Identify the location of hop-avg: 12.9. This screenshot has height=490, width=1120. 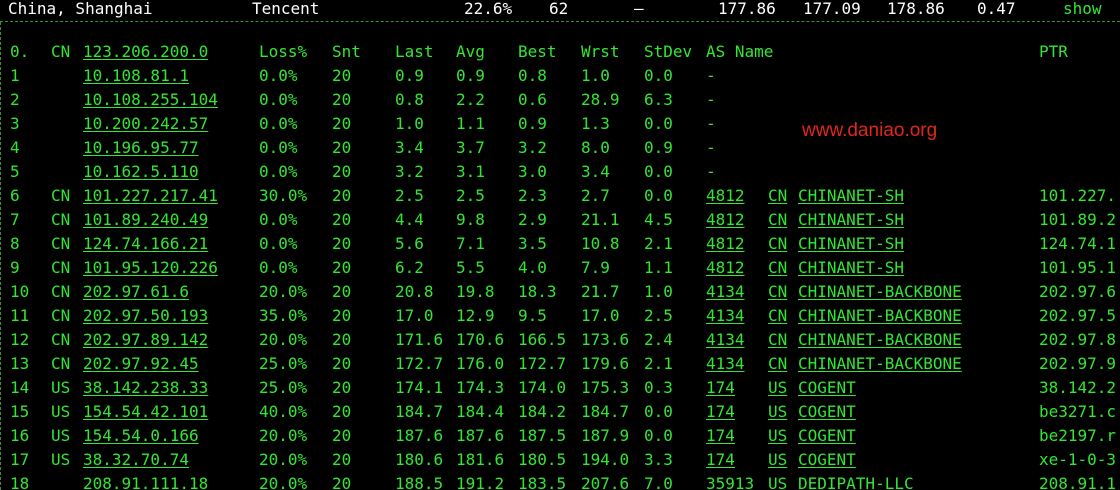
(475, 315).